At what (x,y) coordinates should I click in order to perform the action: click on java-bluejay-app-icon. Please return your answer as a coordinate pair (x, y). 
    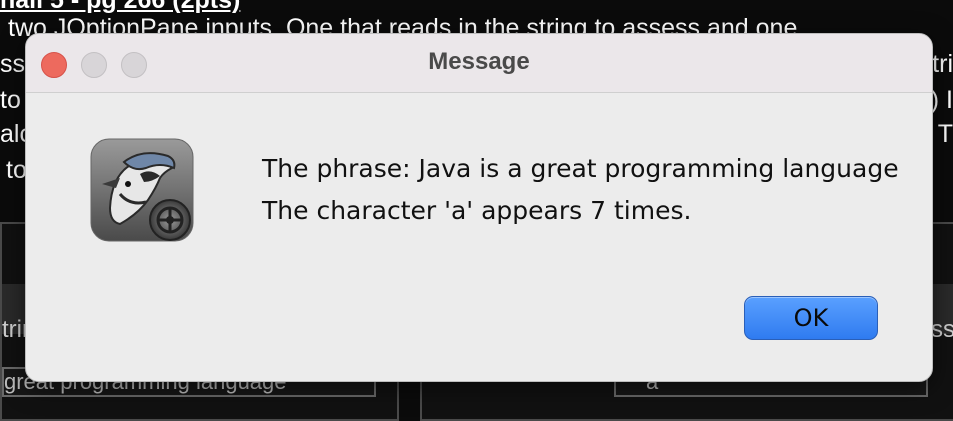
    Looking at the image, I should click on (142, 190).